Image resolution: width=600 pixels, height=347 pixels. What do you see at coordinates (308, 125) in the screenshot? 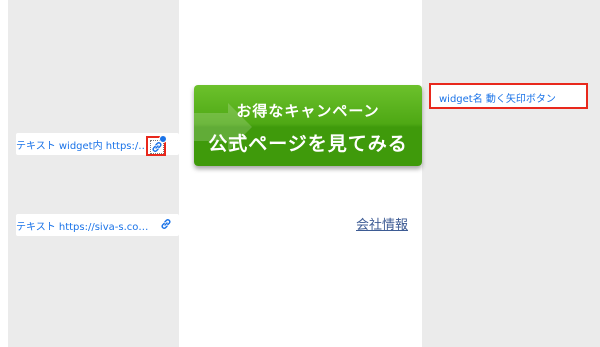
I see `campaign-cta-button: お得なキャンペーン 公式ページを見てみる` at bounding box center [308, 125].